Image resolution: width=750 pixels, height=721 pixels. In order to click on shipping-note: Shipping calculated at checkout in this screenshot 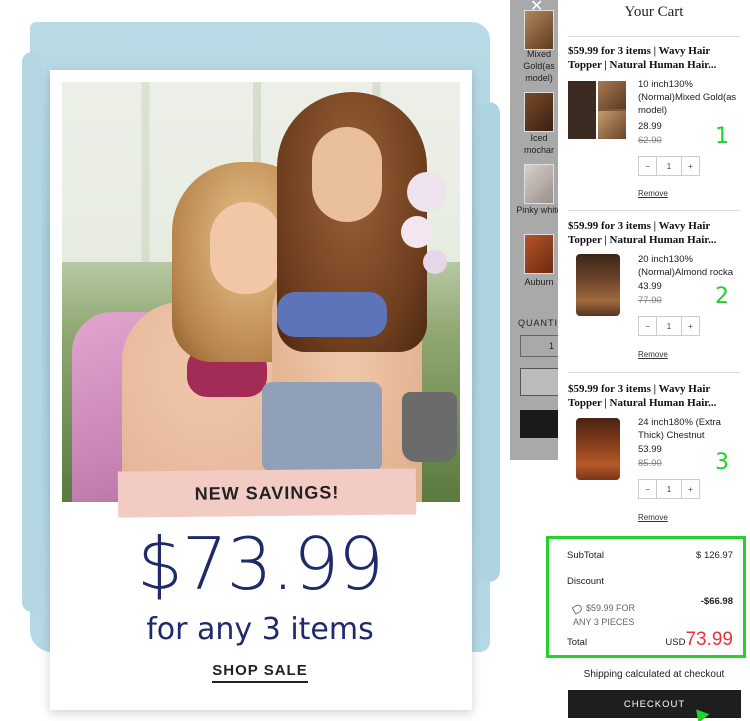, I will do `click(654, 674)`.